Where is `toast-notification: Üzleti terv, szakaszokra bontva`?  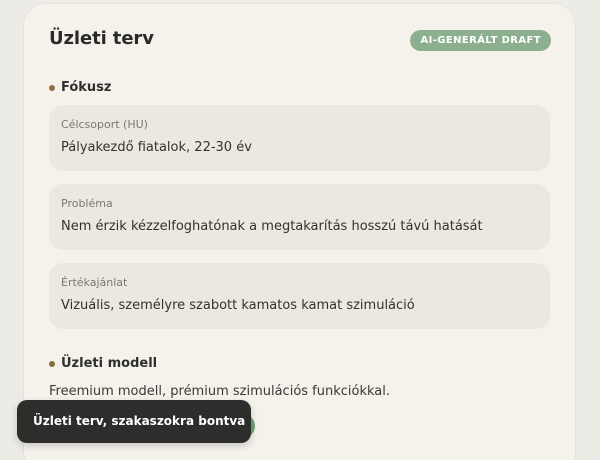 toast-notification: Üzleti terv, szakaszokra bontva is located at coordinates (134, 421).